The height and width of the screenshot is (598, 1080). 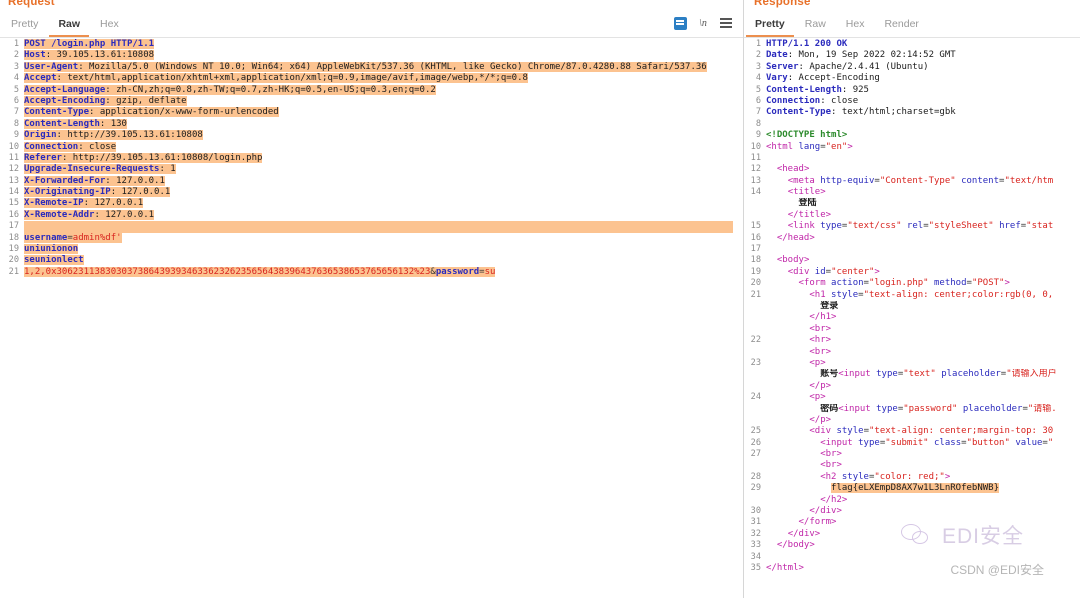 I want to click on line-number: 30, so click(x=755, y=511).